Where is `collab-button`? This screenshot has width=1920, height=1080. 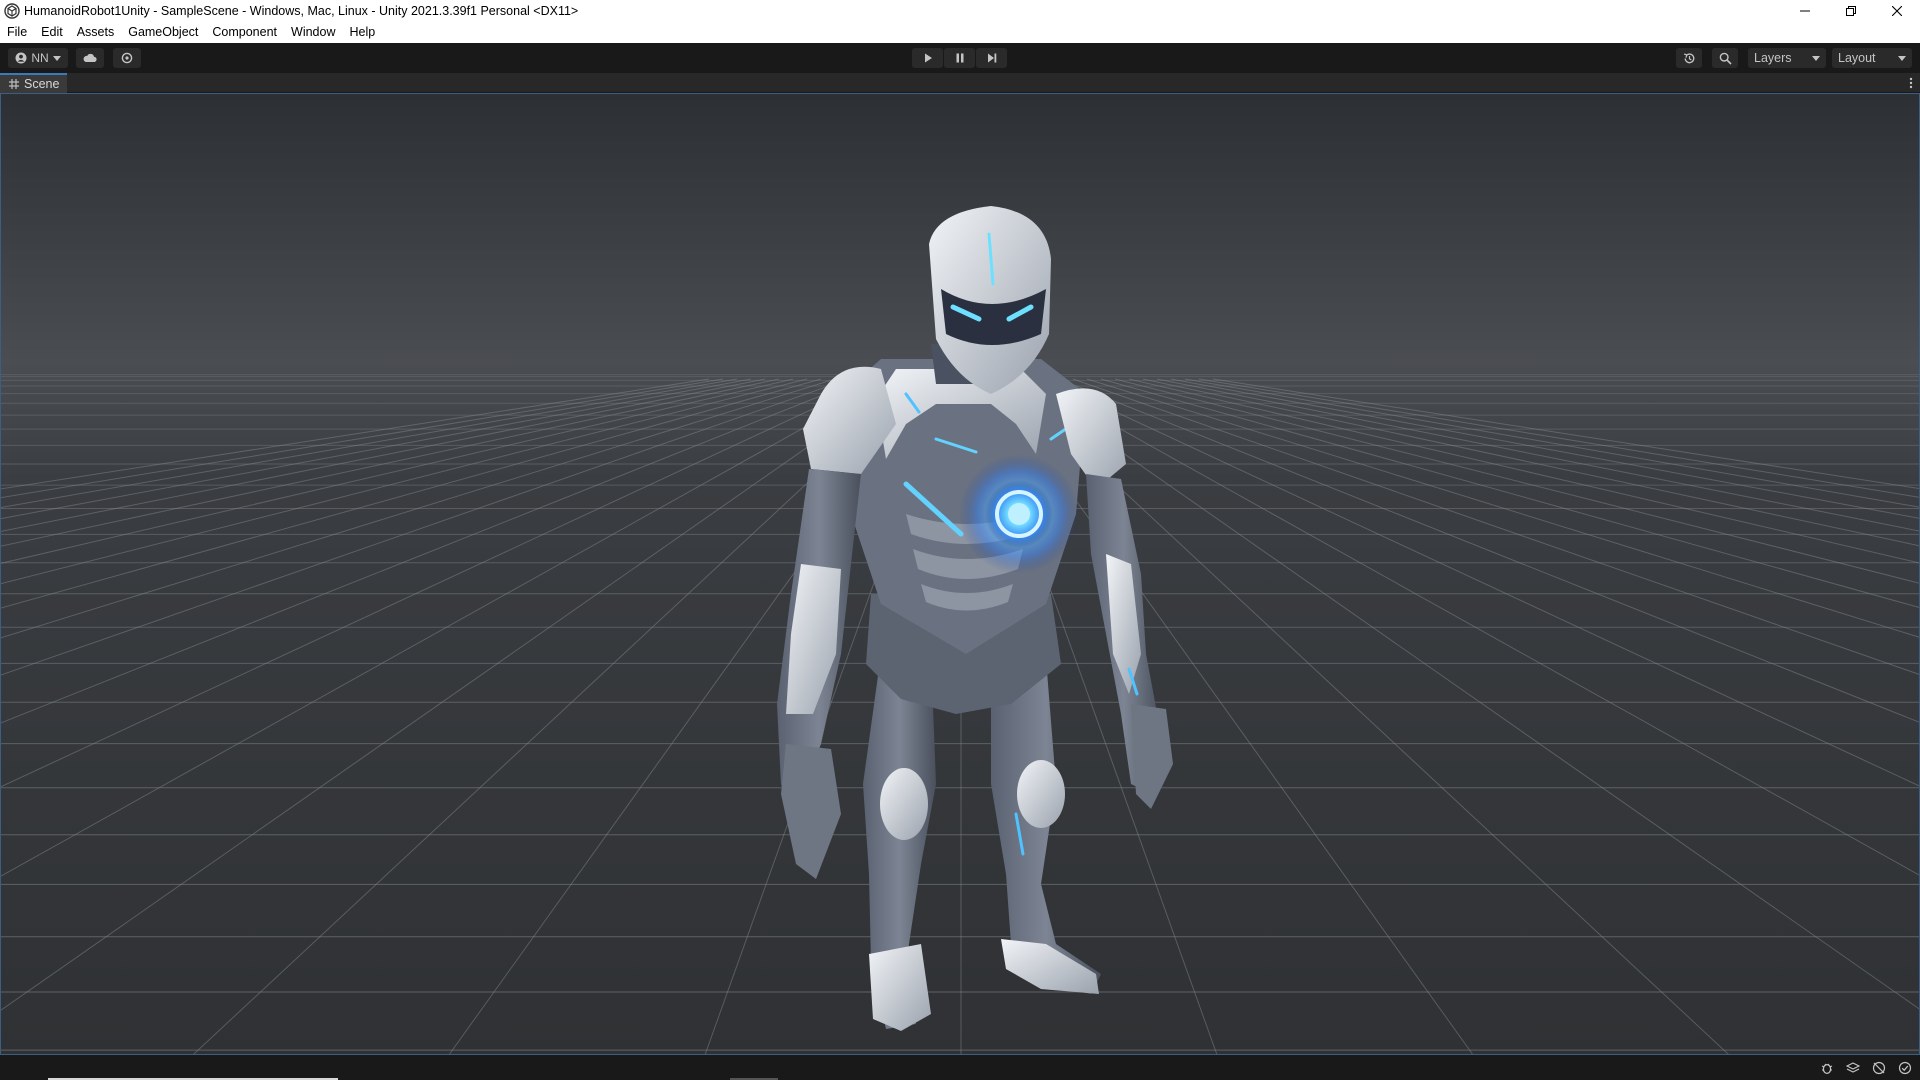 collab-button is located at coordinates (127, 58).